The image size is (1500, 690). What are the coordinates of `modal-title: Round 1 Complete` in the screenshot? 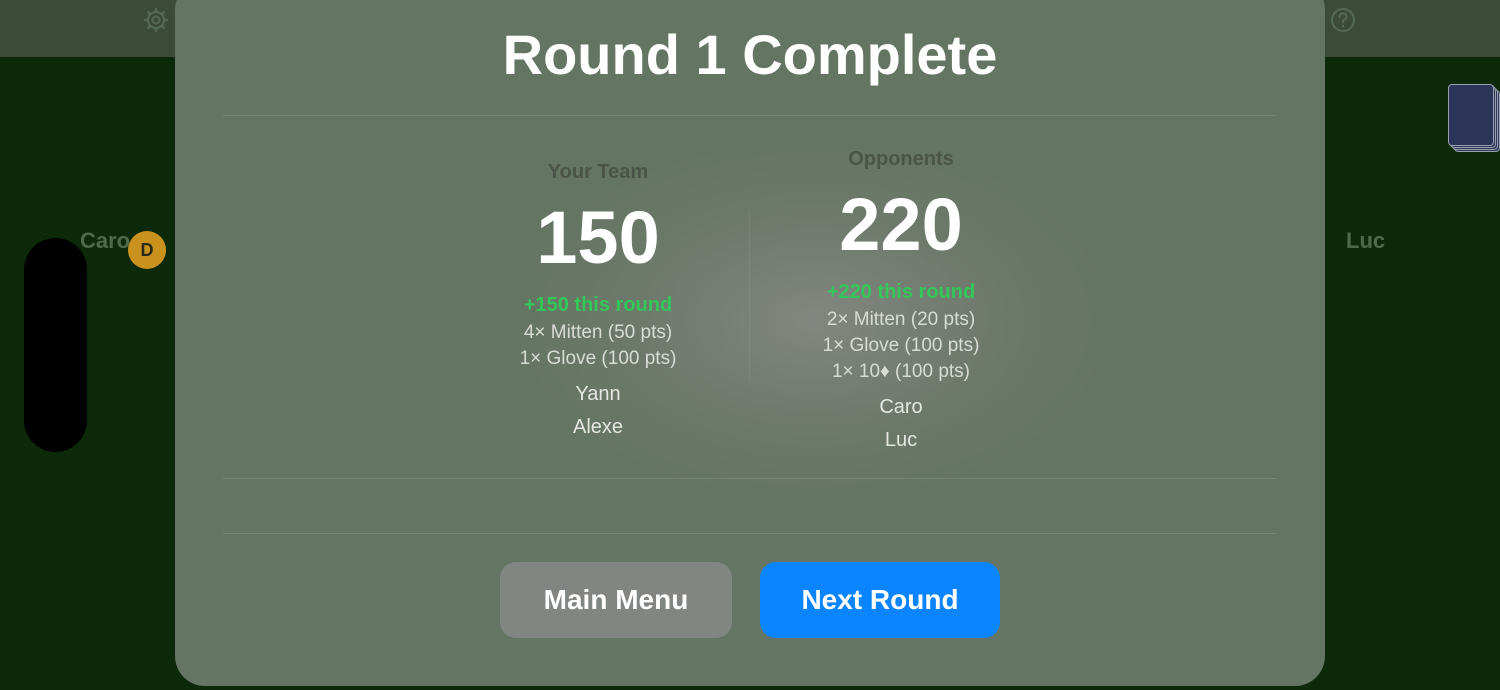 It's located at (750, 54).